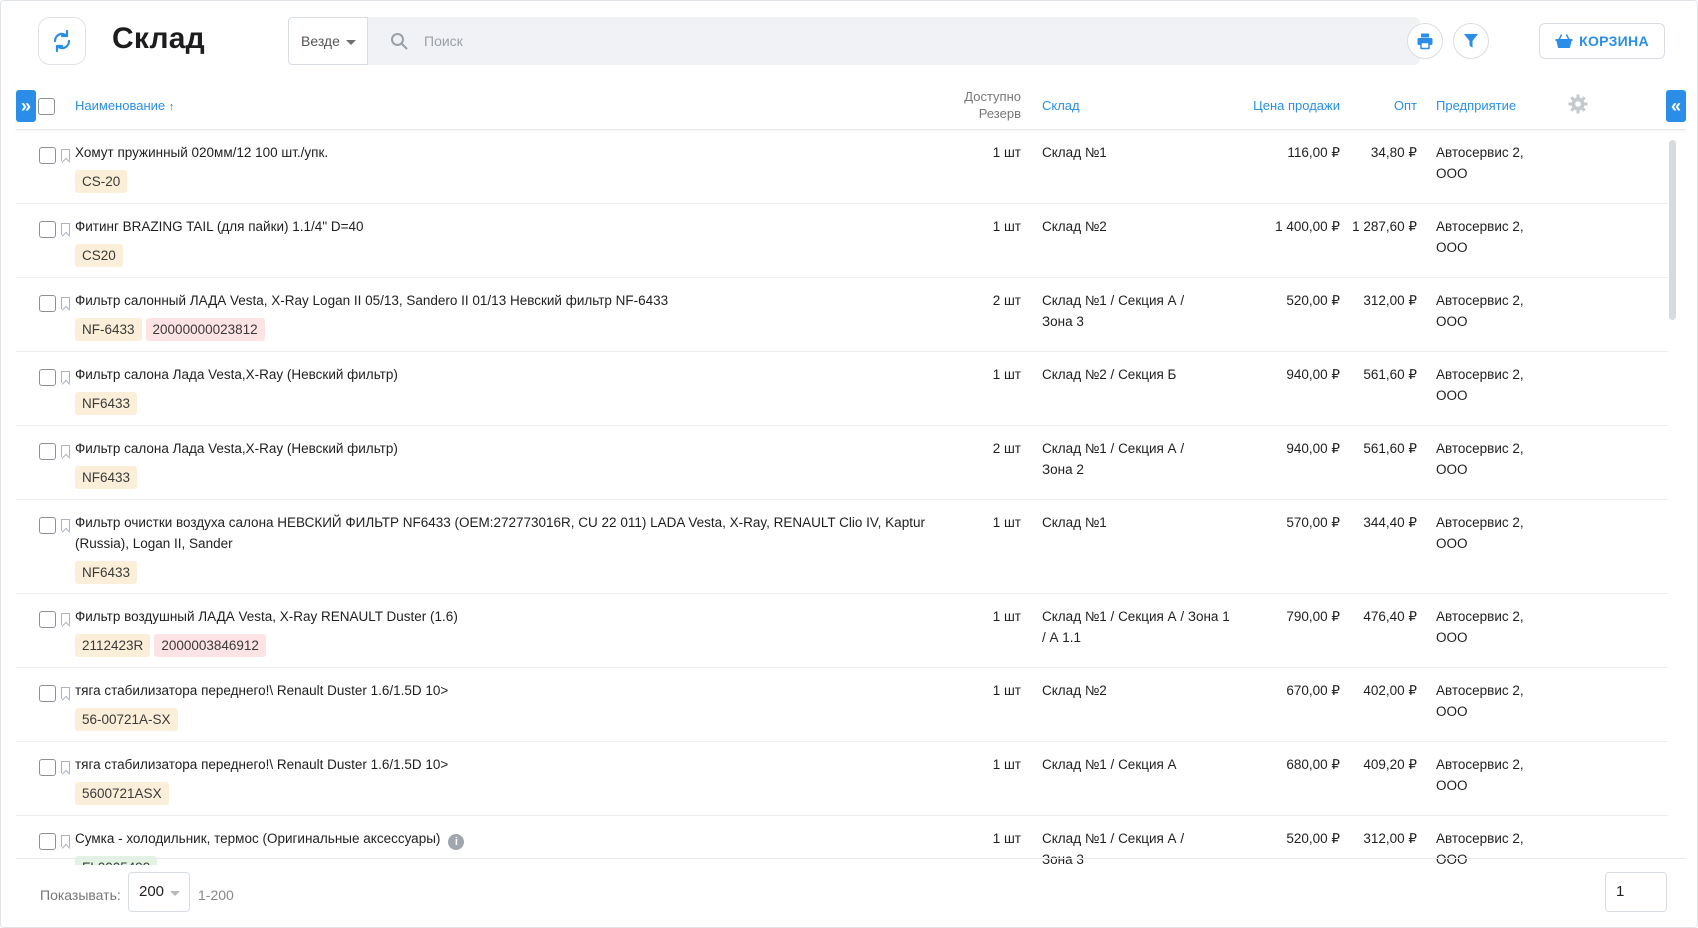  What do you see at coordinates (958, 105) in the screenshot?
I see `column-header-availability: Доступно Резерв` at bounding box center [958, 105].